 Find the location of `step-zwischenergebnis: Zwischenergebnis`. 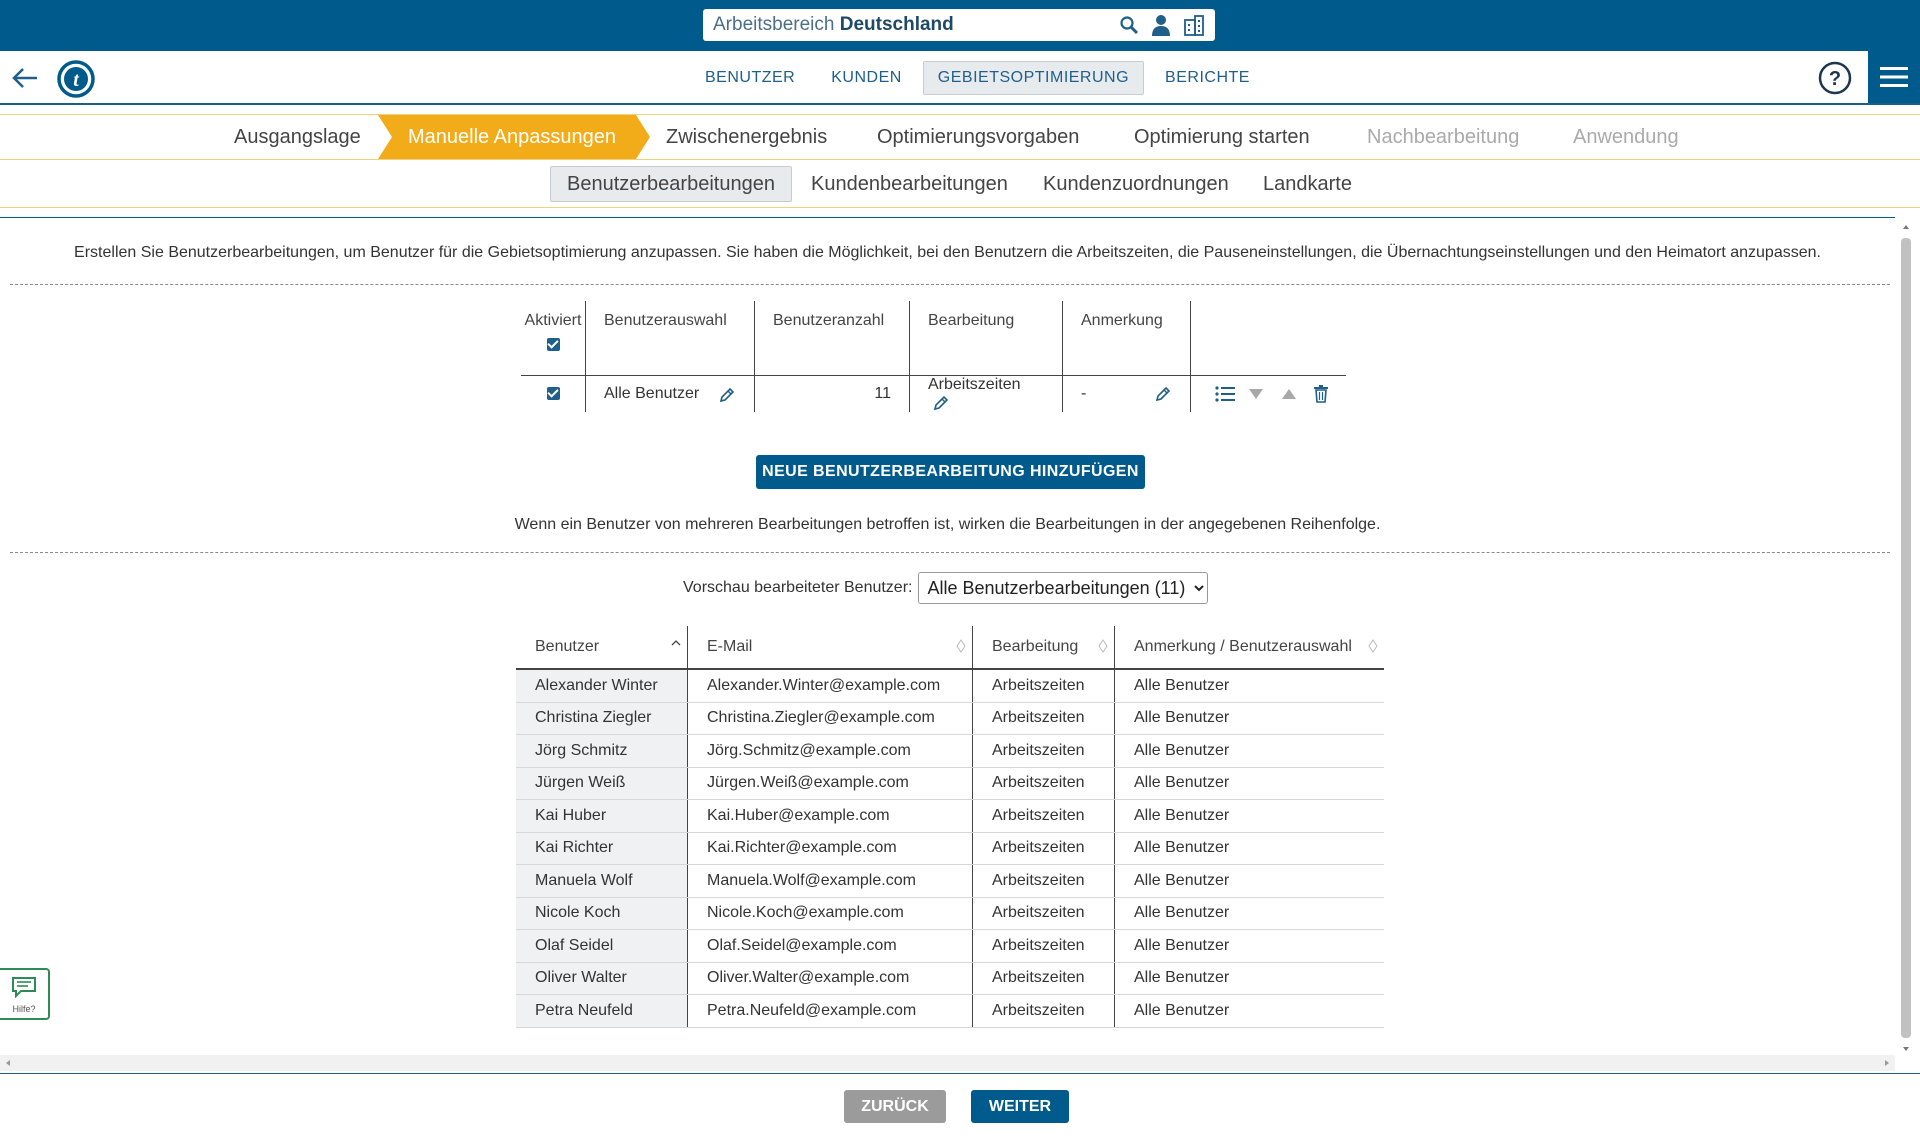

step-zwischenergebnis: Zwischenergebnis is located at coordinates (746, 137).